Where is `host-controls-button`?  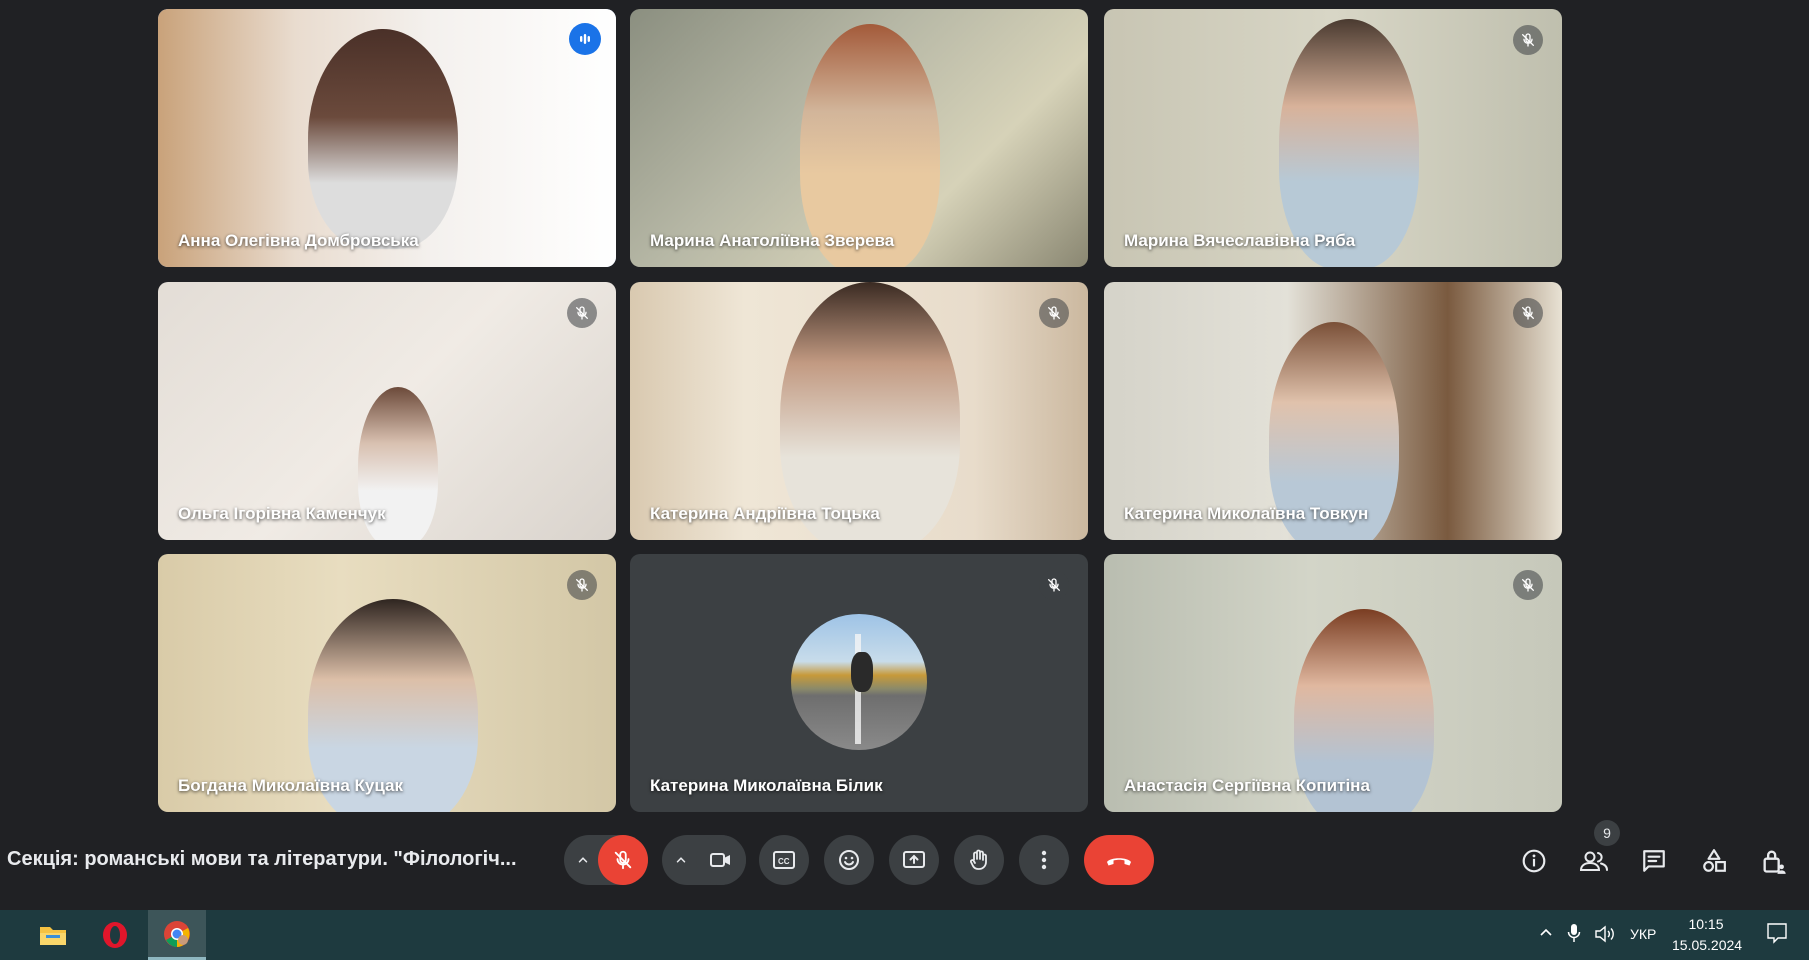 host-controls-button is located at coordinates (1774, 861).